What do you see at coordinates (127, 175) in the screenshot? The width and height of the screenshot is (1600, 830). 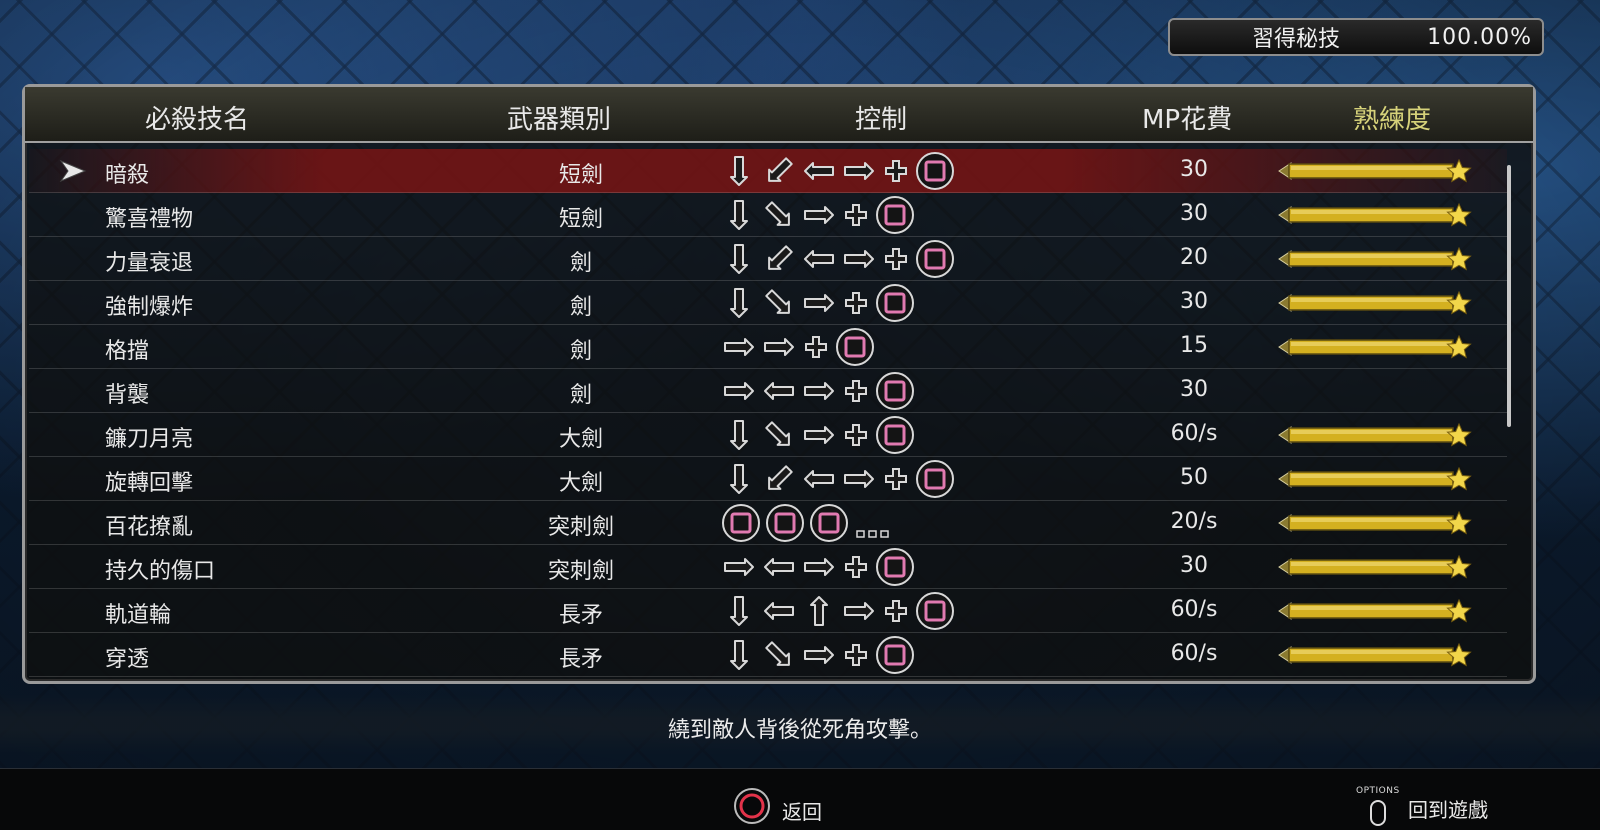 I see `skill-name: 暗殺` at bounding box center [127, 175].